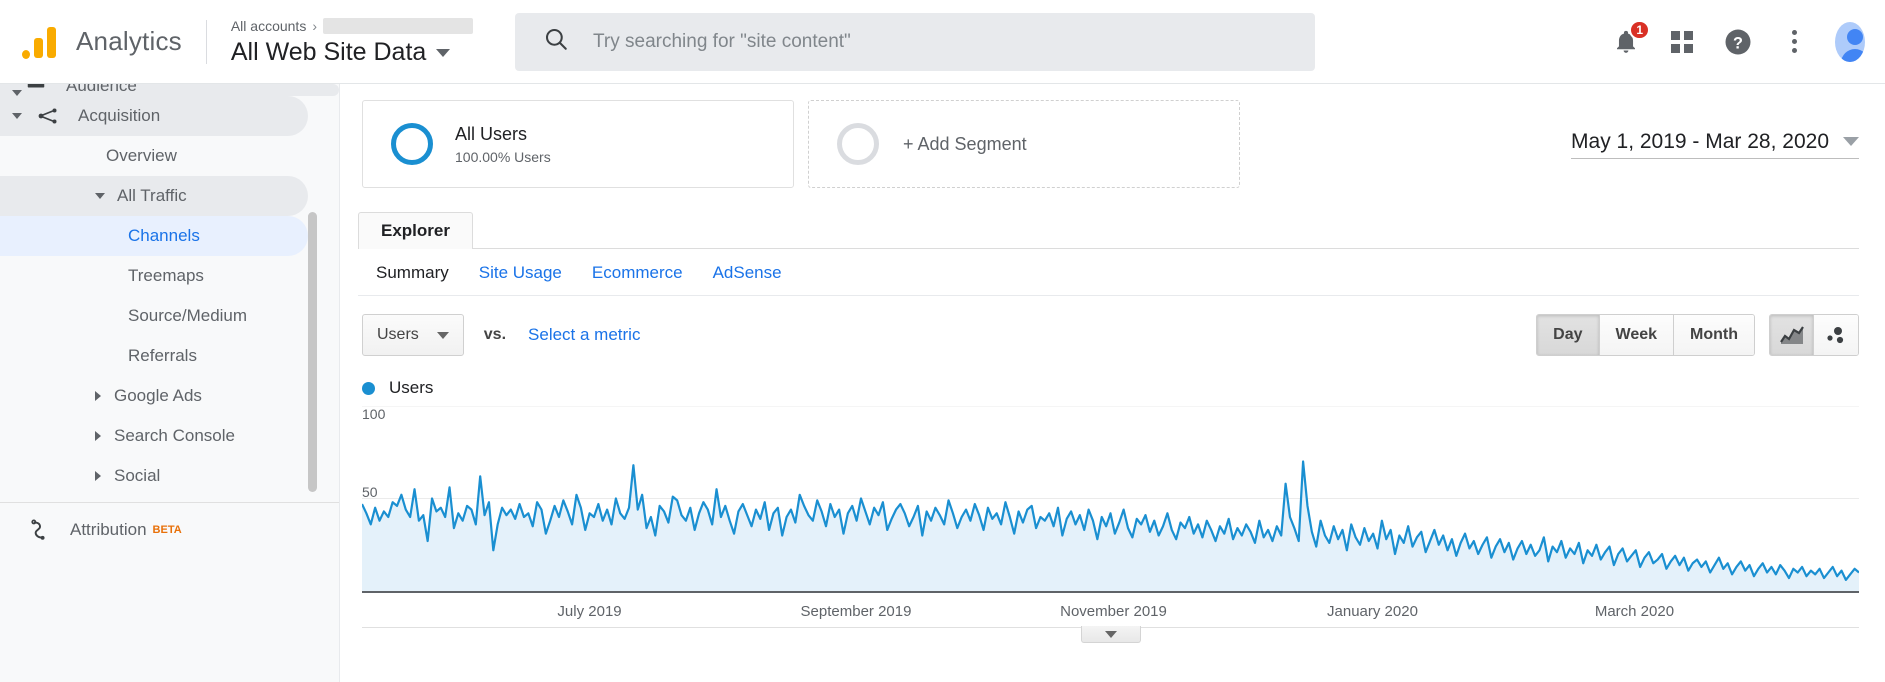  What do you see at coordinates (374, 414) in the screenshot?
I see `y-tick-100: 100` at bounding box center [374, 414].